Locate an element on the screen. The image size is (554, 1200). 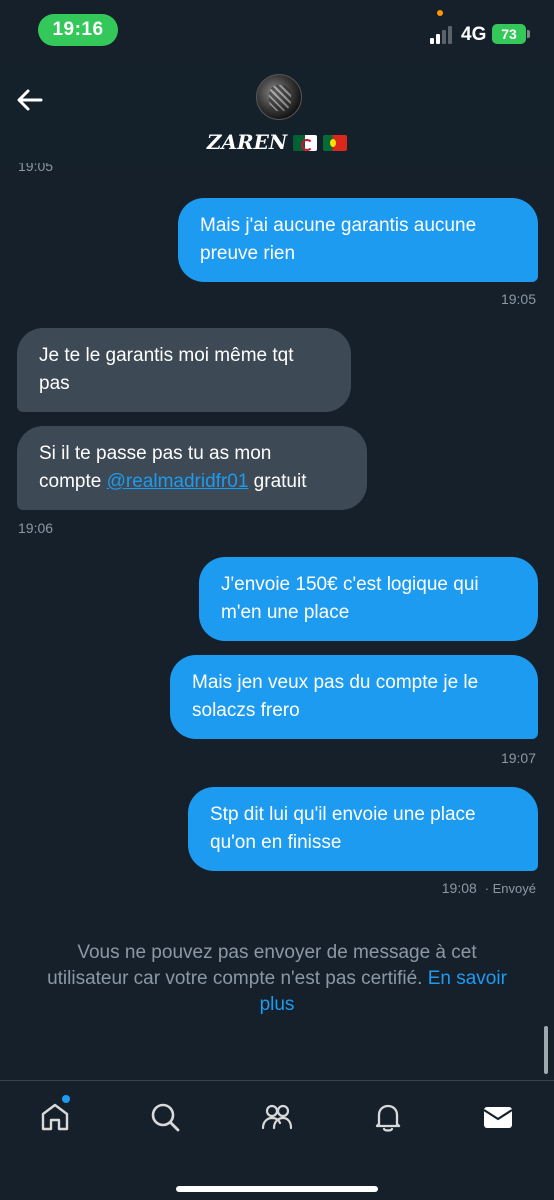
conversation-header: ZAREN is located at coordinates (277, 115).